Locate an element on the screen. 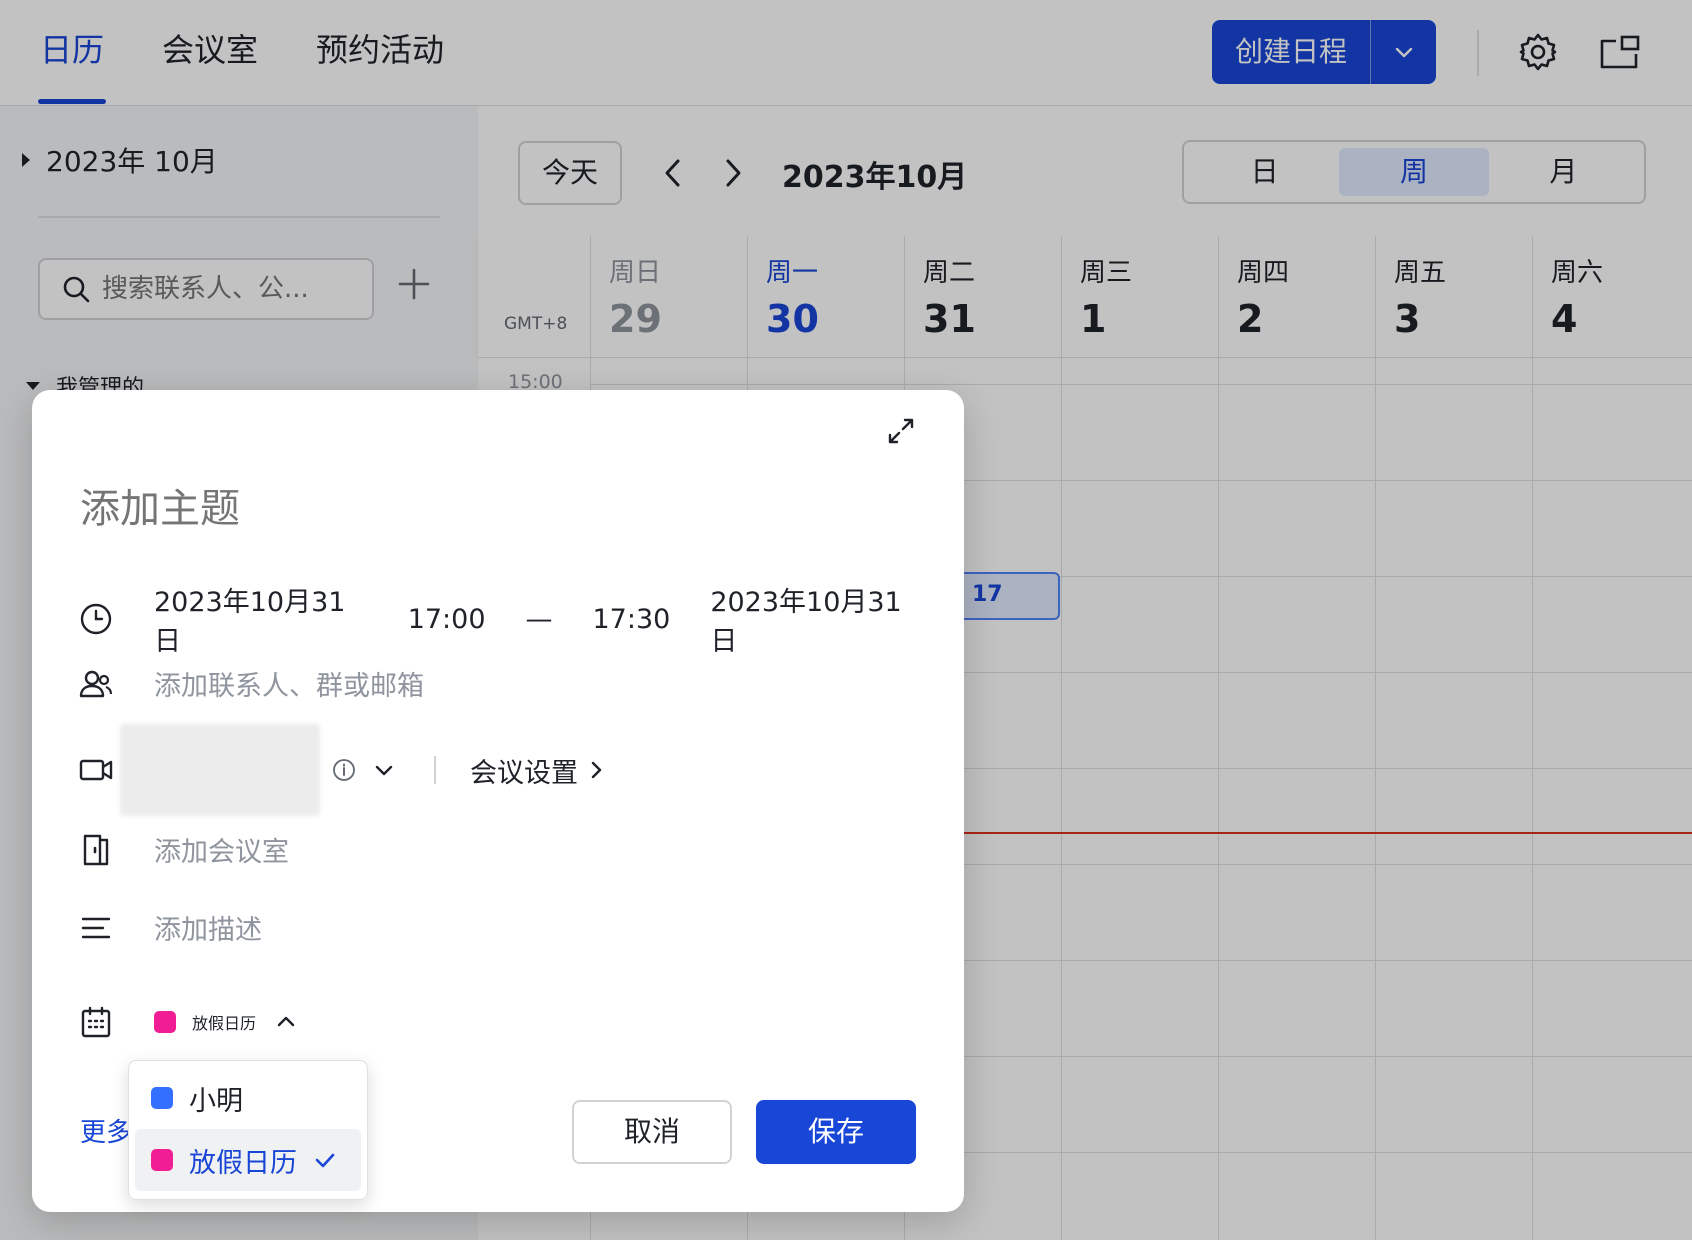 Image resolution: width=1692 pixels, height=1240 pixels. calendar-select: 放假日历 is located at coordinates (188, 1022).